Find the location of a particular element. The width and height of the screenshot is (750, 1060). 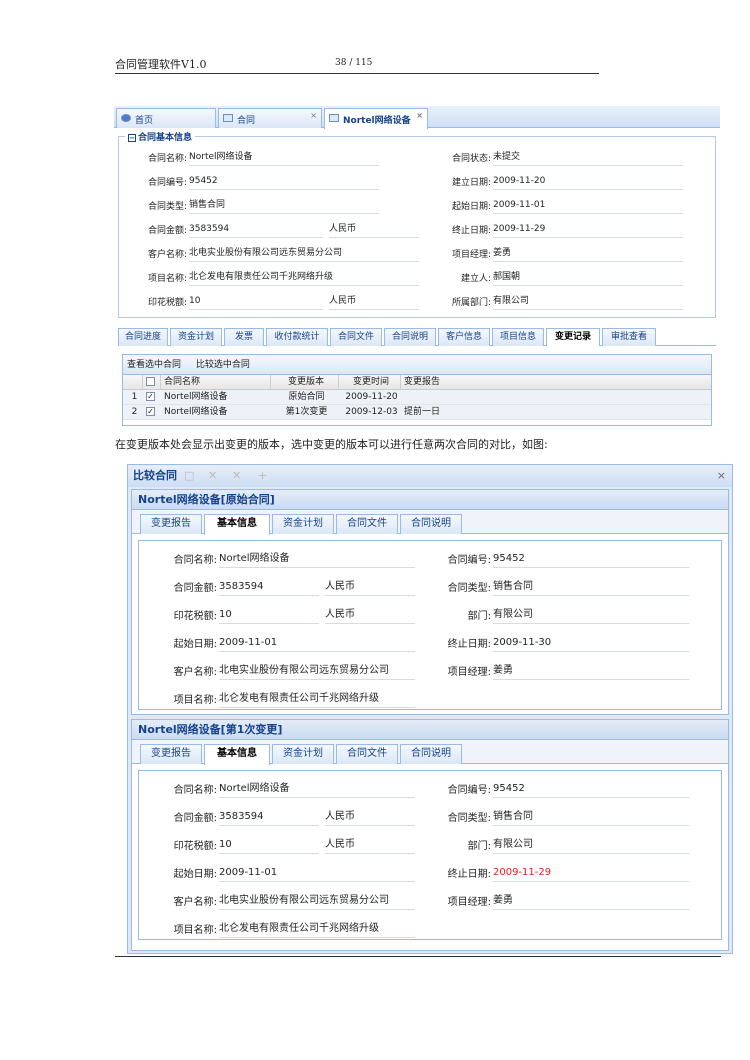

tab-nortel: Nortel网络设备 × is located at coordinates (376, 118).